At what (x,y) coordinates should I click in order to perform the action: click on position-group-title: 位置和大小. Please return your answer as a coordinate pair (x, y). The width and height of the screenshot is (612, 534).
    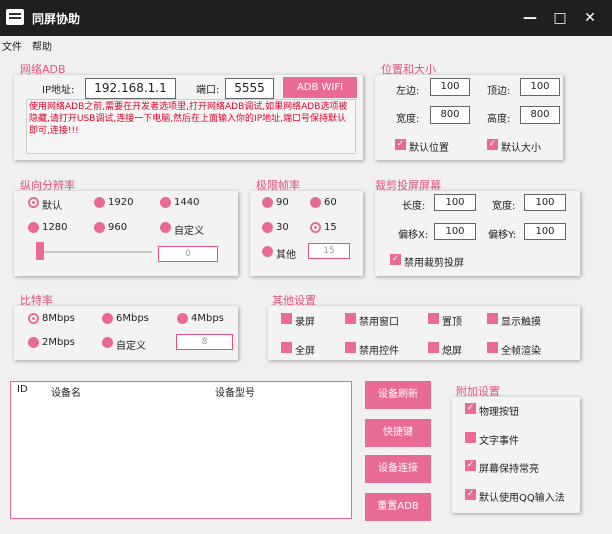
    Looking at the image, I should click on (408, 69).